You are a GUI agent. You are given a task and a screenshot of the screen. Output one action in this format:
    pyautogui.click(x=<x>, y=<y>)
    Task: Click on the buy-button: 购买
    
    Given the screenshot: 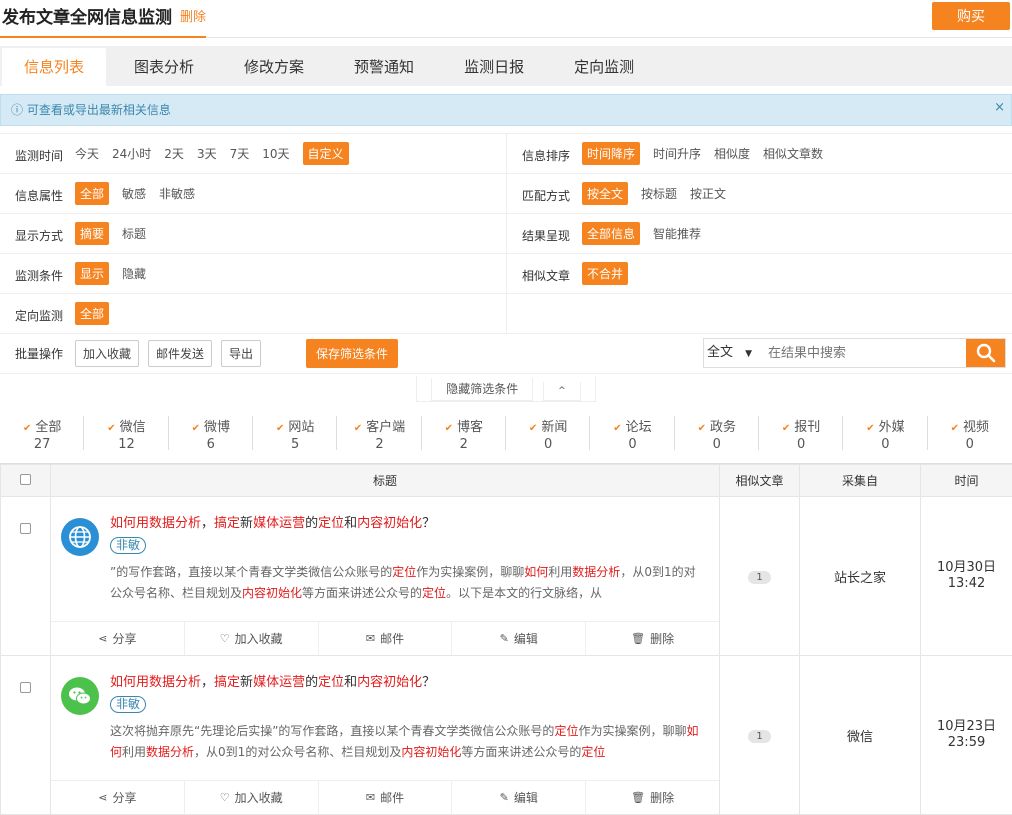 What is the action you would take?
    pyautogui.click(x=971, y=16)
    